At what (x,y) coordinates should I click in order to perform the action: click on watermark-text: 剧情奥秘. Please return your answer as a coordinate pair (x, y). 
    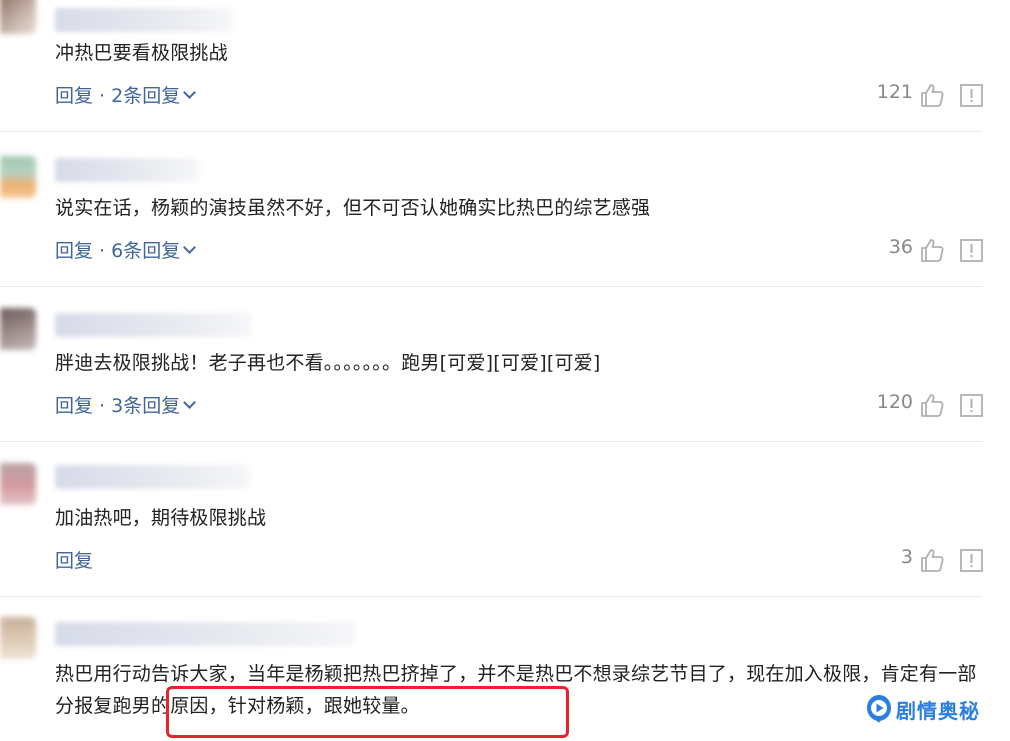
    Looking at the image, I should click on (938, 710).